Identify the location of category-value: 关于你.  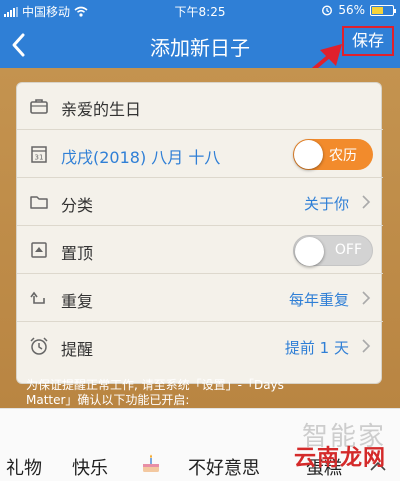
(326, 203).